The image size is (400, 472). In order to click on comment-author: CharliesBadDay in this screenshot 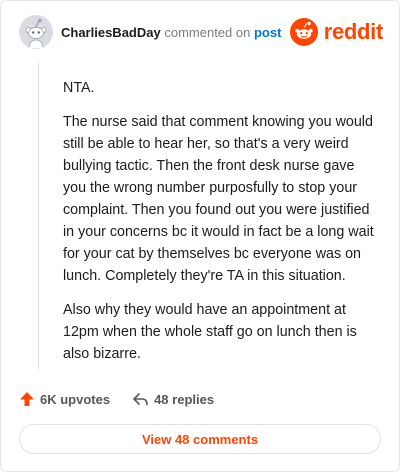, I will do `click(111, 32)`.